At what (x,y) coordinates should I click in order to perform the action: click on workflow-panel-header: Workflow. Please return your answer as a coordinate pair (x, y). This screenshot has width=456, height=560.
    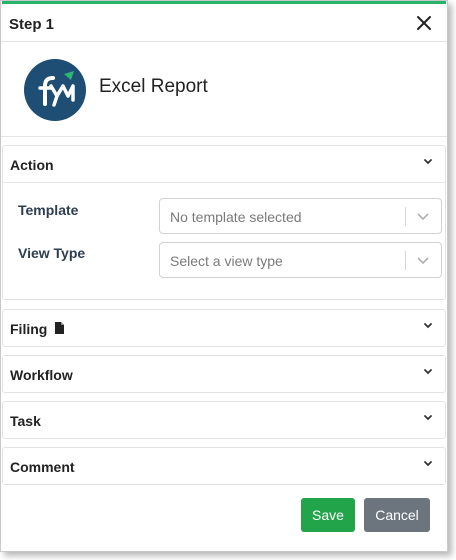
    Looking at the image, I should click on (224, 374).